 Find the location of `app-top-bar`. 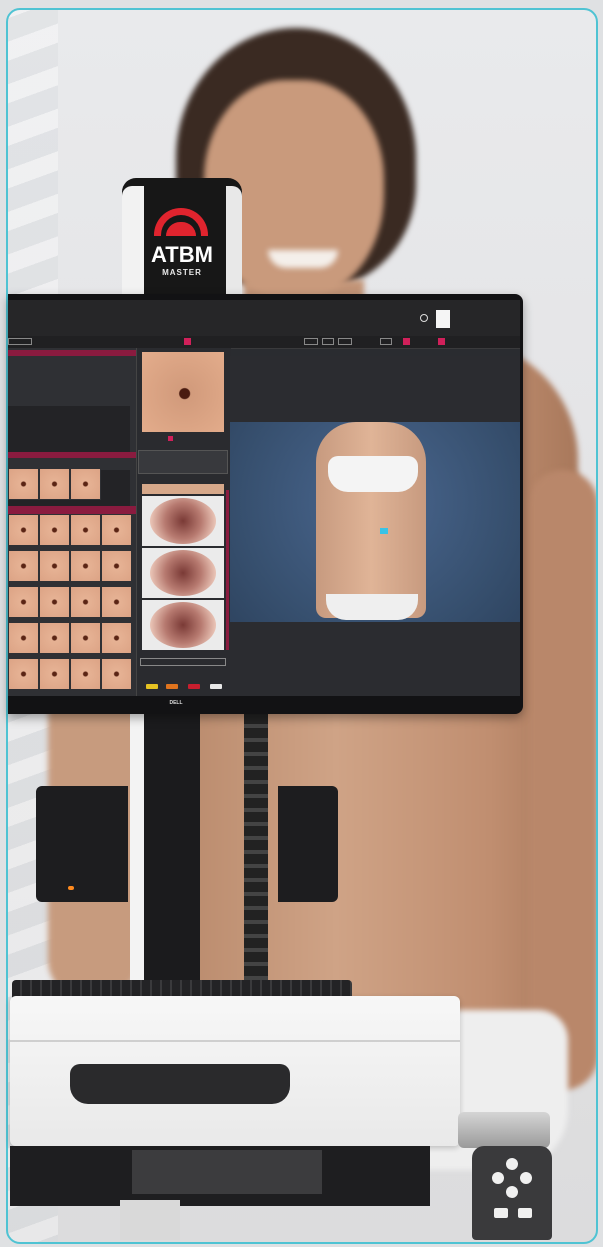

app-top-bar is located at coordinates (264, 318).